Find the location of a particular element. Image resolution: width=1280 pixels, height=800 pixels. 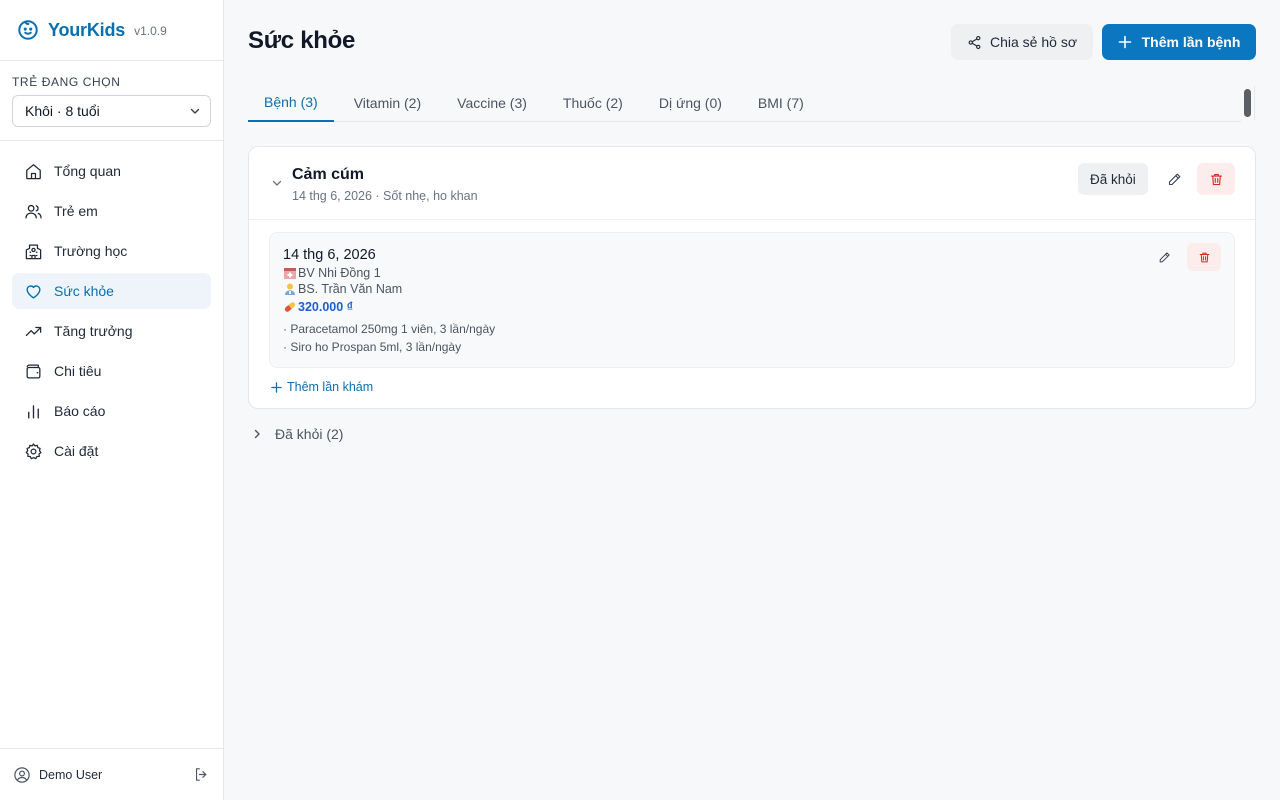

sidebar-item-truong-hoc: Trường học is located at coordinates (111, 251).